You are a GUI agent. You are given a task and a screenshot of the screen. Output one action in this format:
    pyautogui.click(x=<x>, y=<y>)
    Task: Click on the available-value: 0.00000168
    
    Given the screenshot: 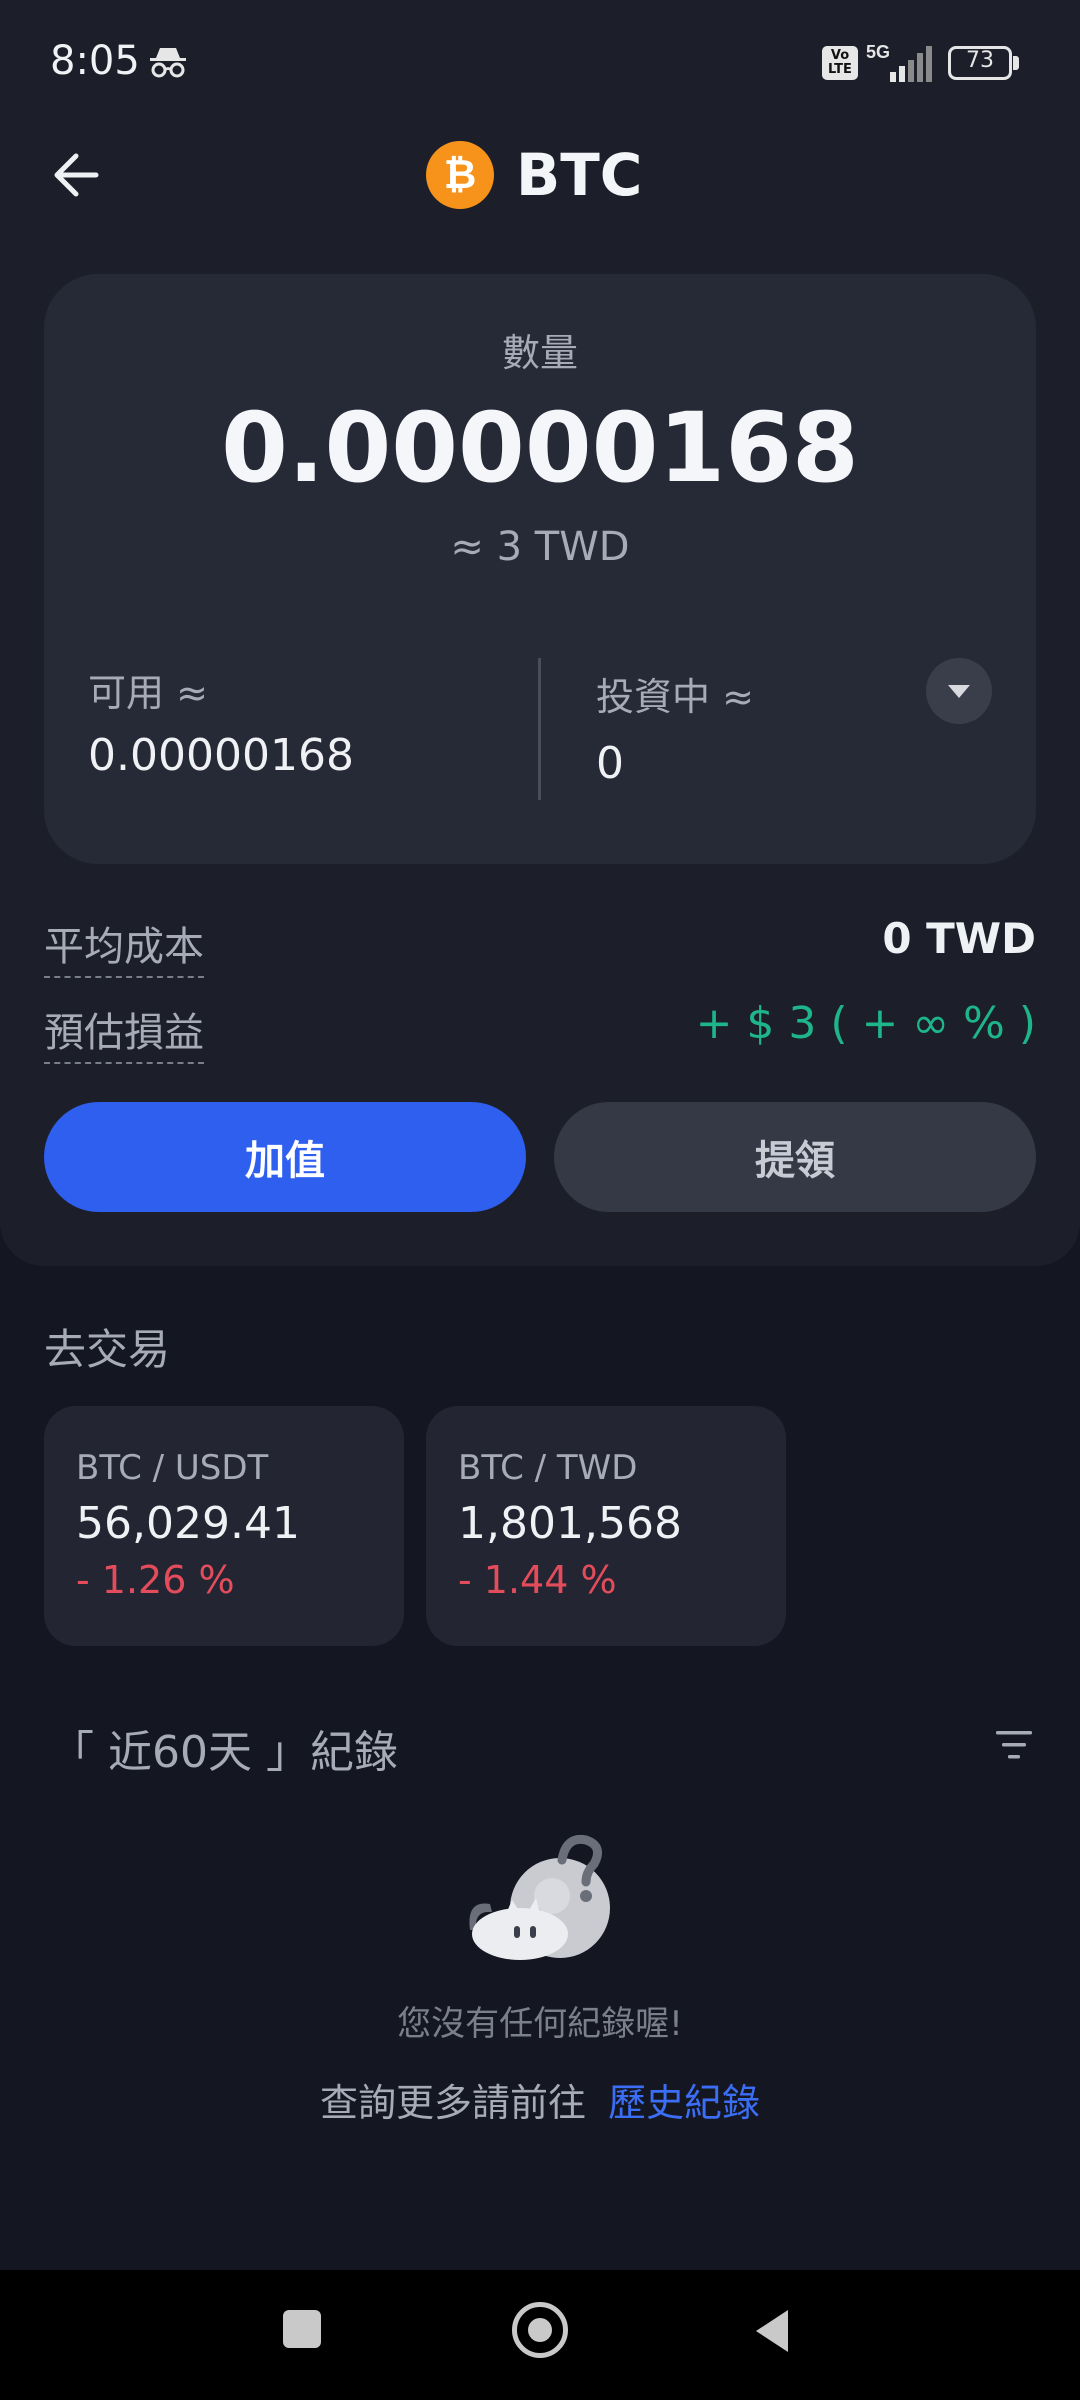 What is the action you would take?
    pyautogui.click(x=221, y=755)
    